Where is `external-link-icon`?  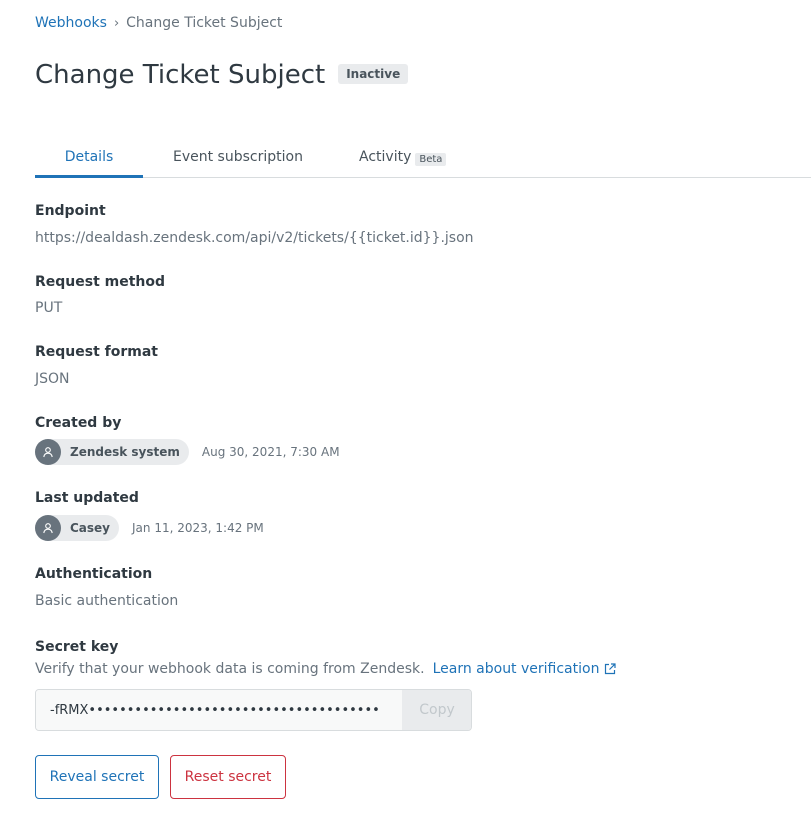 external-link-icon is located at coordinates (610, 669).